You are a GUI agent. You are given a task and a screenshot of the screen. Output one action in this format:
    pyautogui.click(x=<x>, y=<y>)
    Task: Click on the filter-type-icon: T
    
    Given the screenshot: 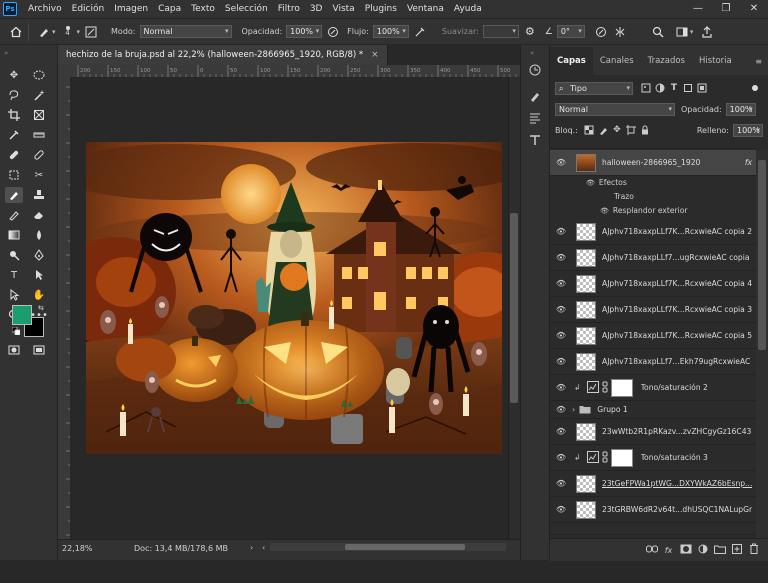 What is the action you would take?
    pyautogui.click(x=674, y=88)
    